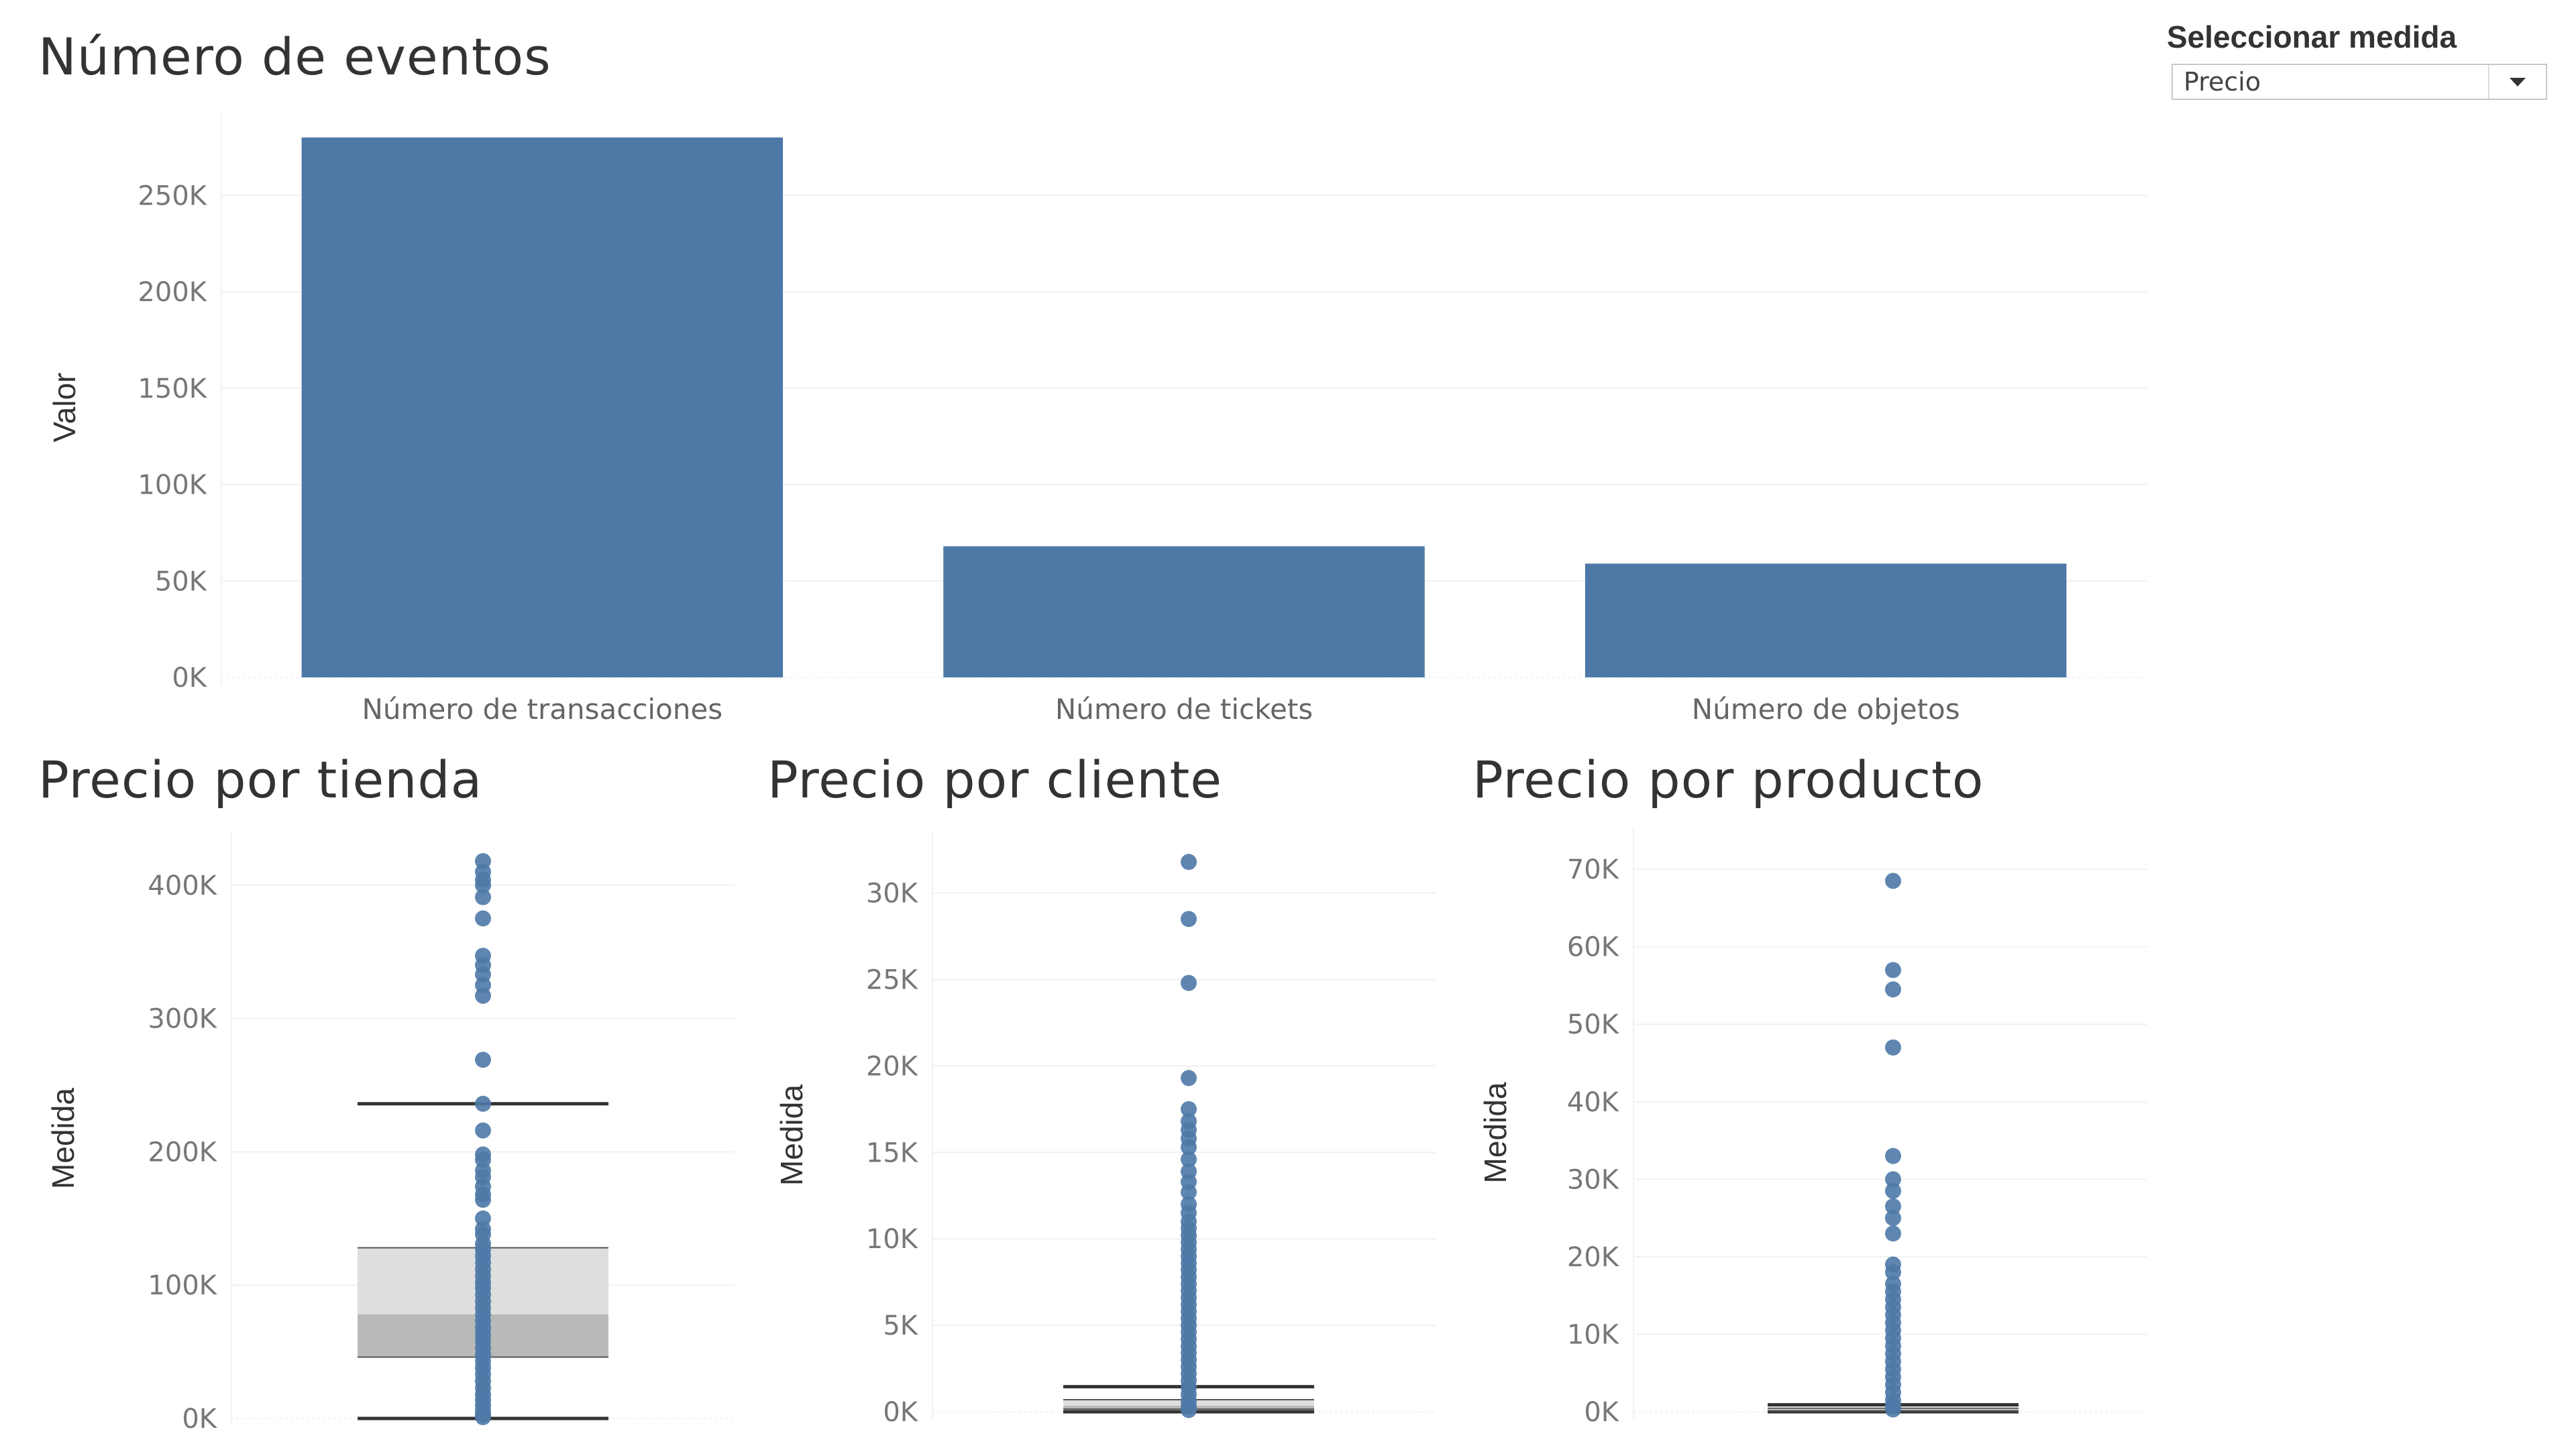  Describe the element at coordinates (294, 57) in the screenshot. I see `events-chart-title: Número de eventos` at that location.